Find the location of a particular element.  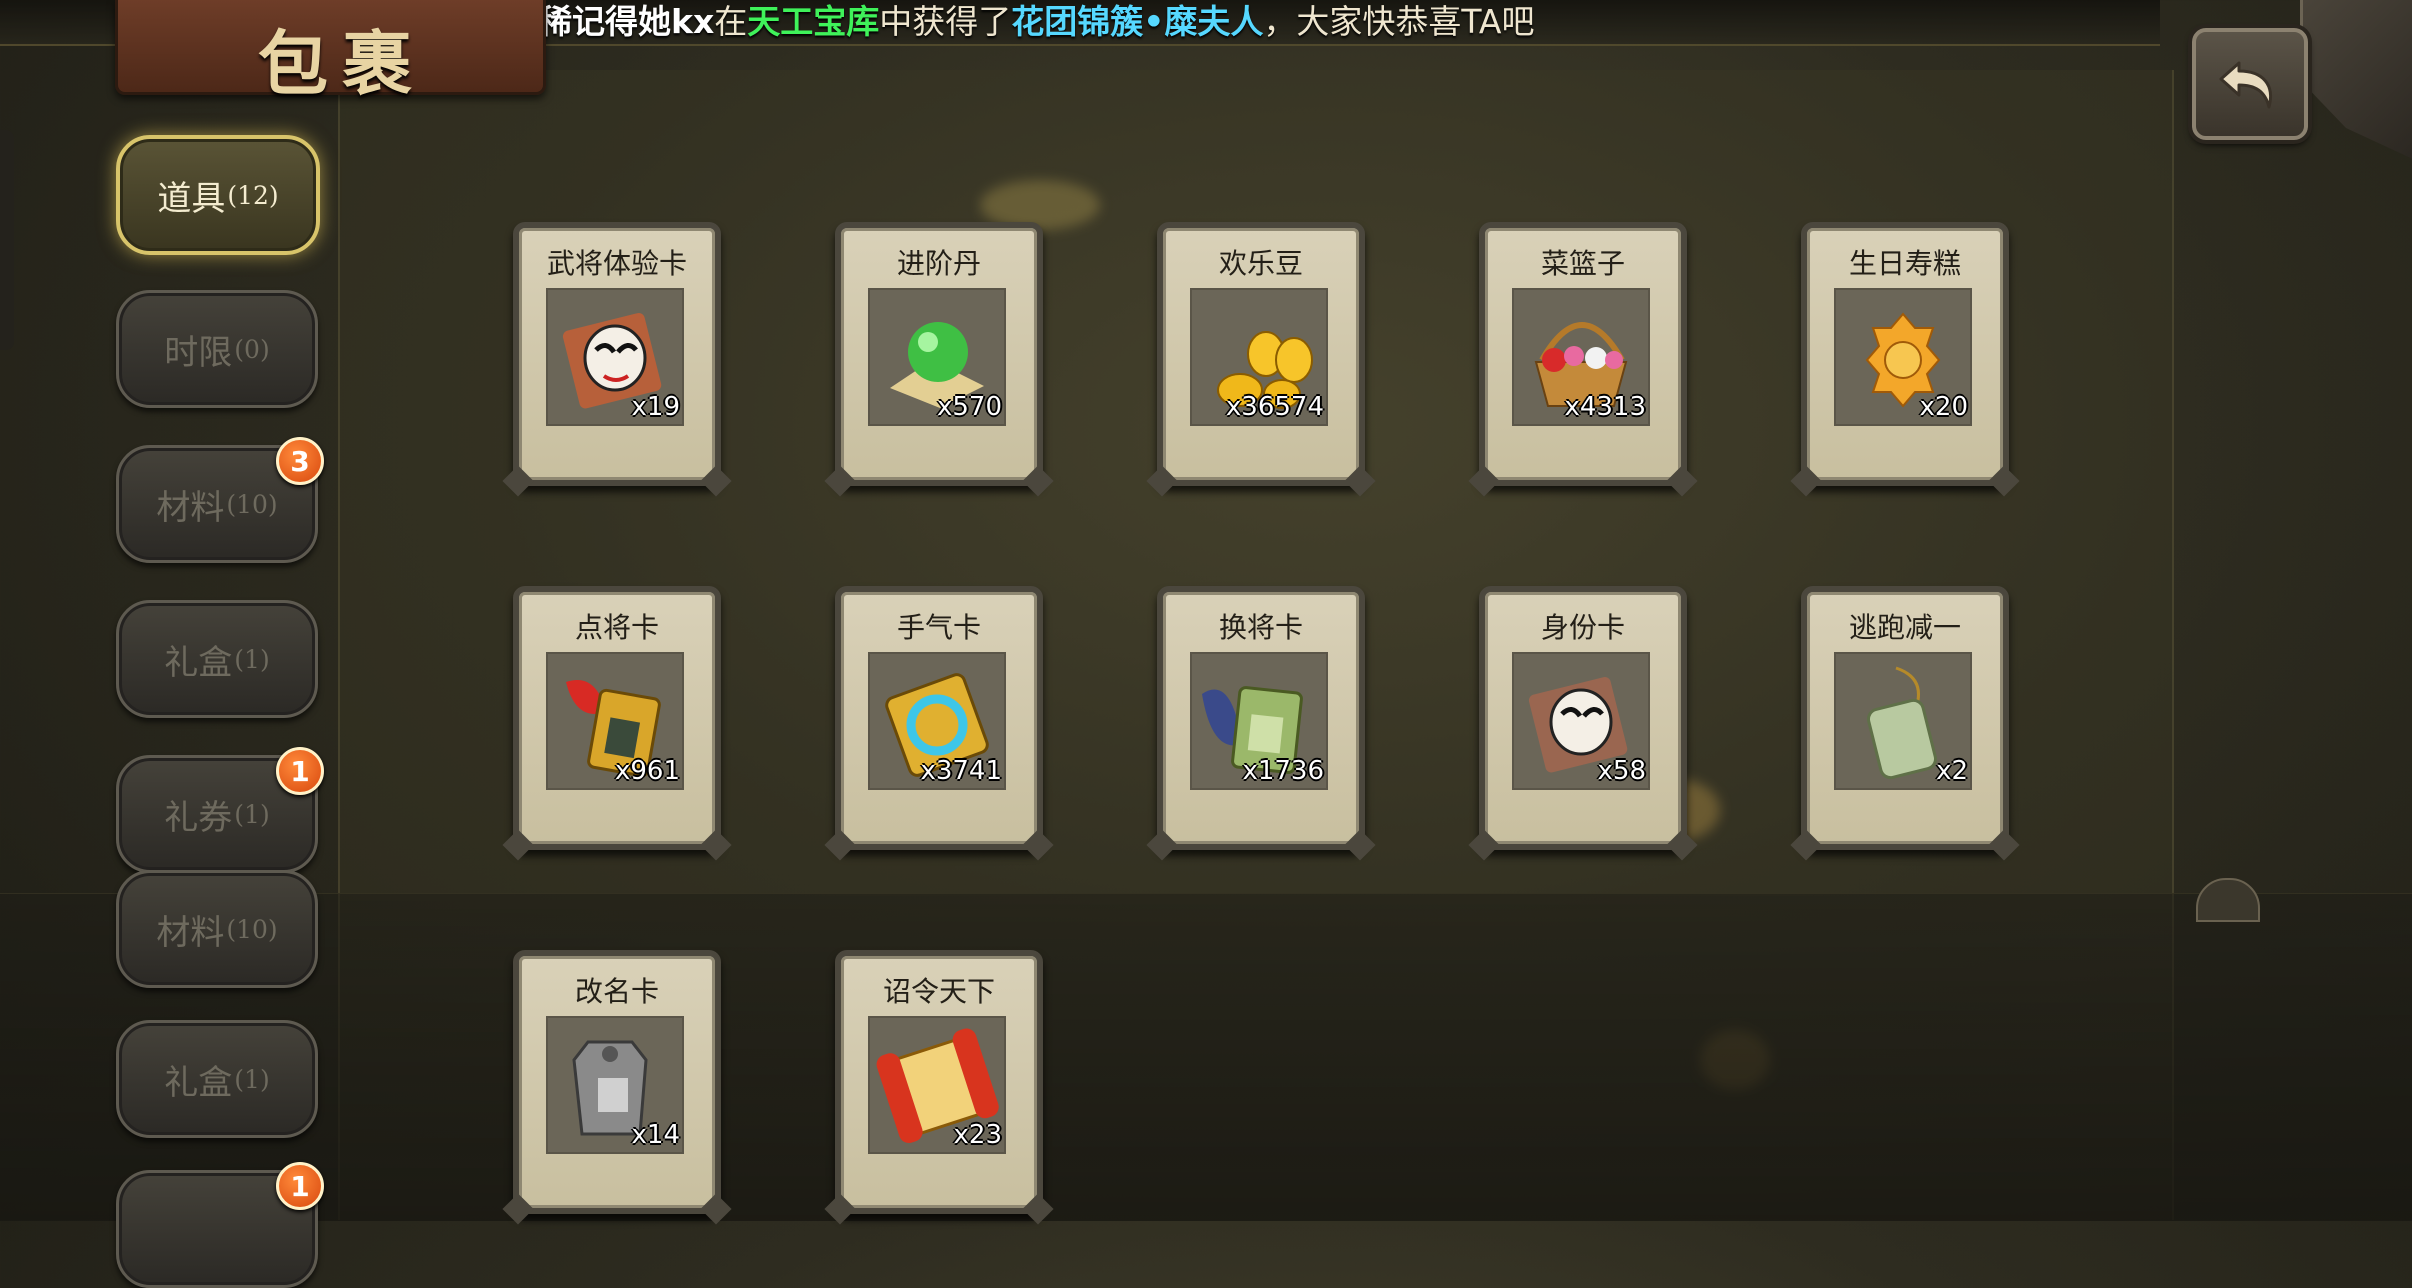

back-arrow-icon is located at coordinates (2245, 85).